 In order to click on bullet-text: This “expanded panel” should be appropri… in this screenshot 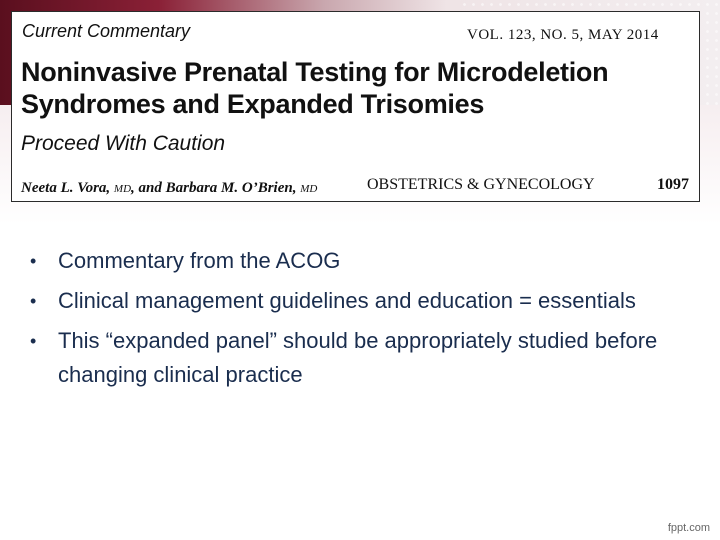, I will do `click(358, 357)`.